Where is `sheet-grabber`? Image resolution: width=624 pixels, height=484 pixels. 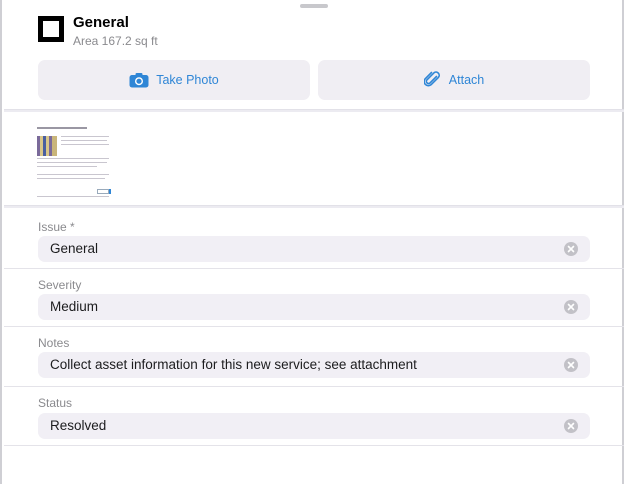
sheet-grabber is located at coordinates (314, 6).